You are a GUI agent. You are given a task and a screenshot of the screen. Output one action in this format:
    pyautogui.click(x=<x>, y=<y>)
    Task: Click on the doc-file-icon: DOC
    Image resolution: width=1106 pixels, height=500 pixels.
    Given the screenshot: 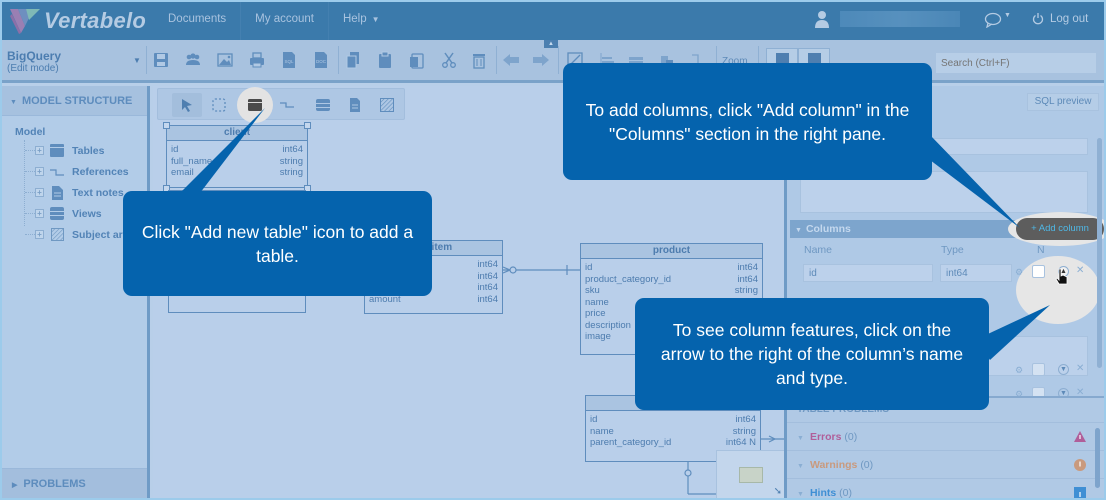 What is the action you would take?
    pyautogui.click(x=321, y=60)
    